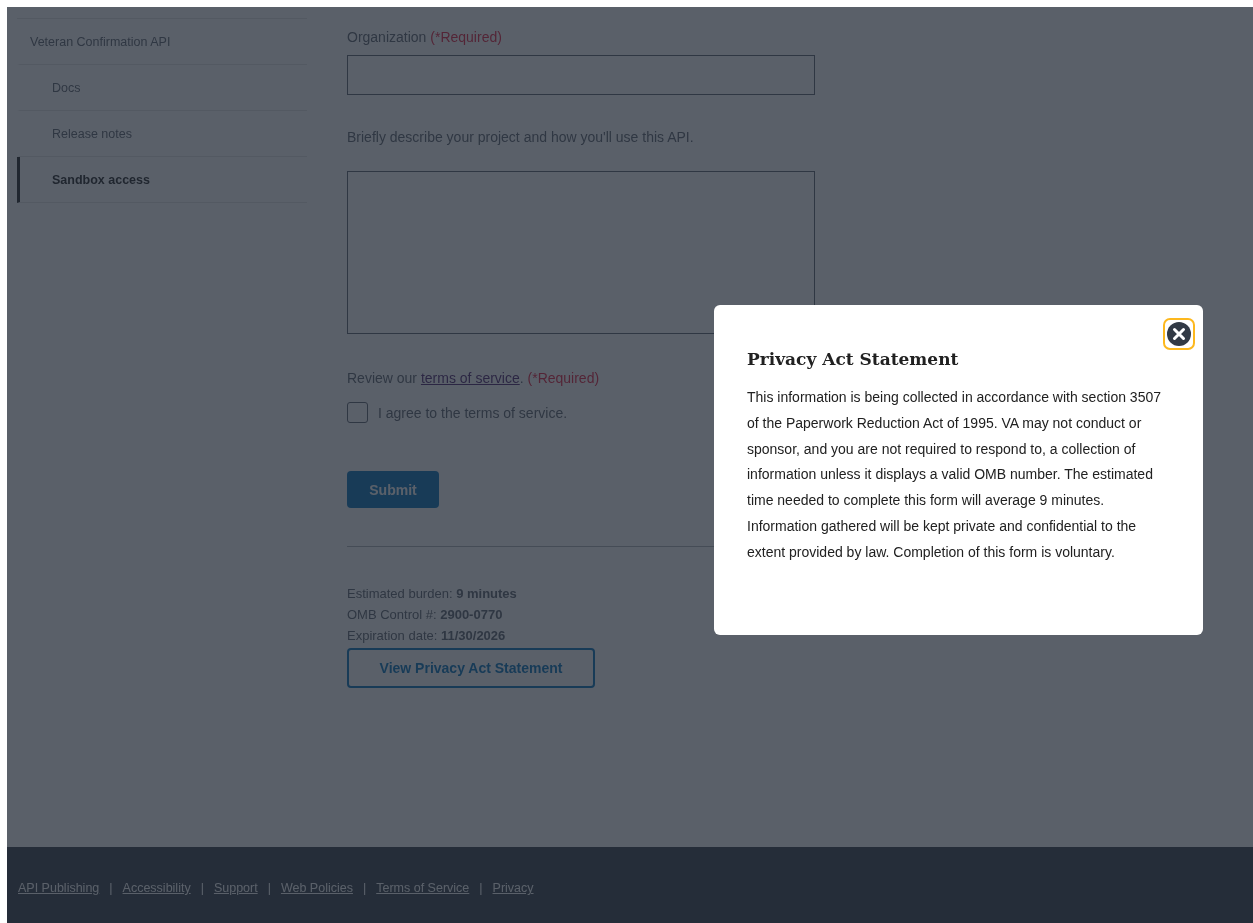 The height and width of the screenshot is (923, 1253). What do you see at coordinates (954, 475) in the screenshot?
I see `dialog-text: This information is being collected in accordance with section 3507 of the Paperwork Reduction Act of 1995. VA may not conduct or sponsor, and you are not required to respond to, a collection of information unless it displays a valid OMB number. The estimated time needed to complete this form will average 9 minutes. Information gathered will be kept private and confidential to the extent provided by law. Completion of this form is voluntary.` at bounding box center [954, 475].